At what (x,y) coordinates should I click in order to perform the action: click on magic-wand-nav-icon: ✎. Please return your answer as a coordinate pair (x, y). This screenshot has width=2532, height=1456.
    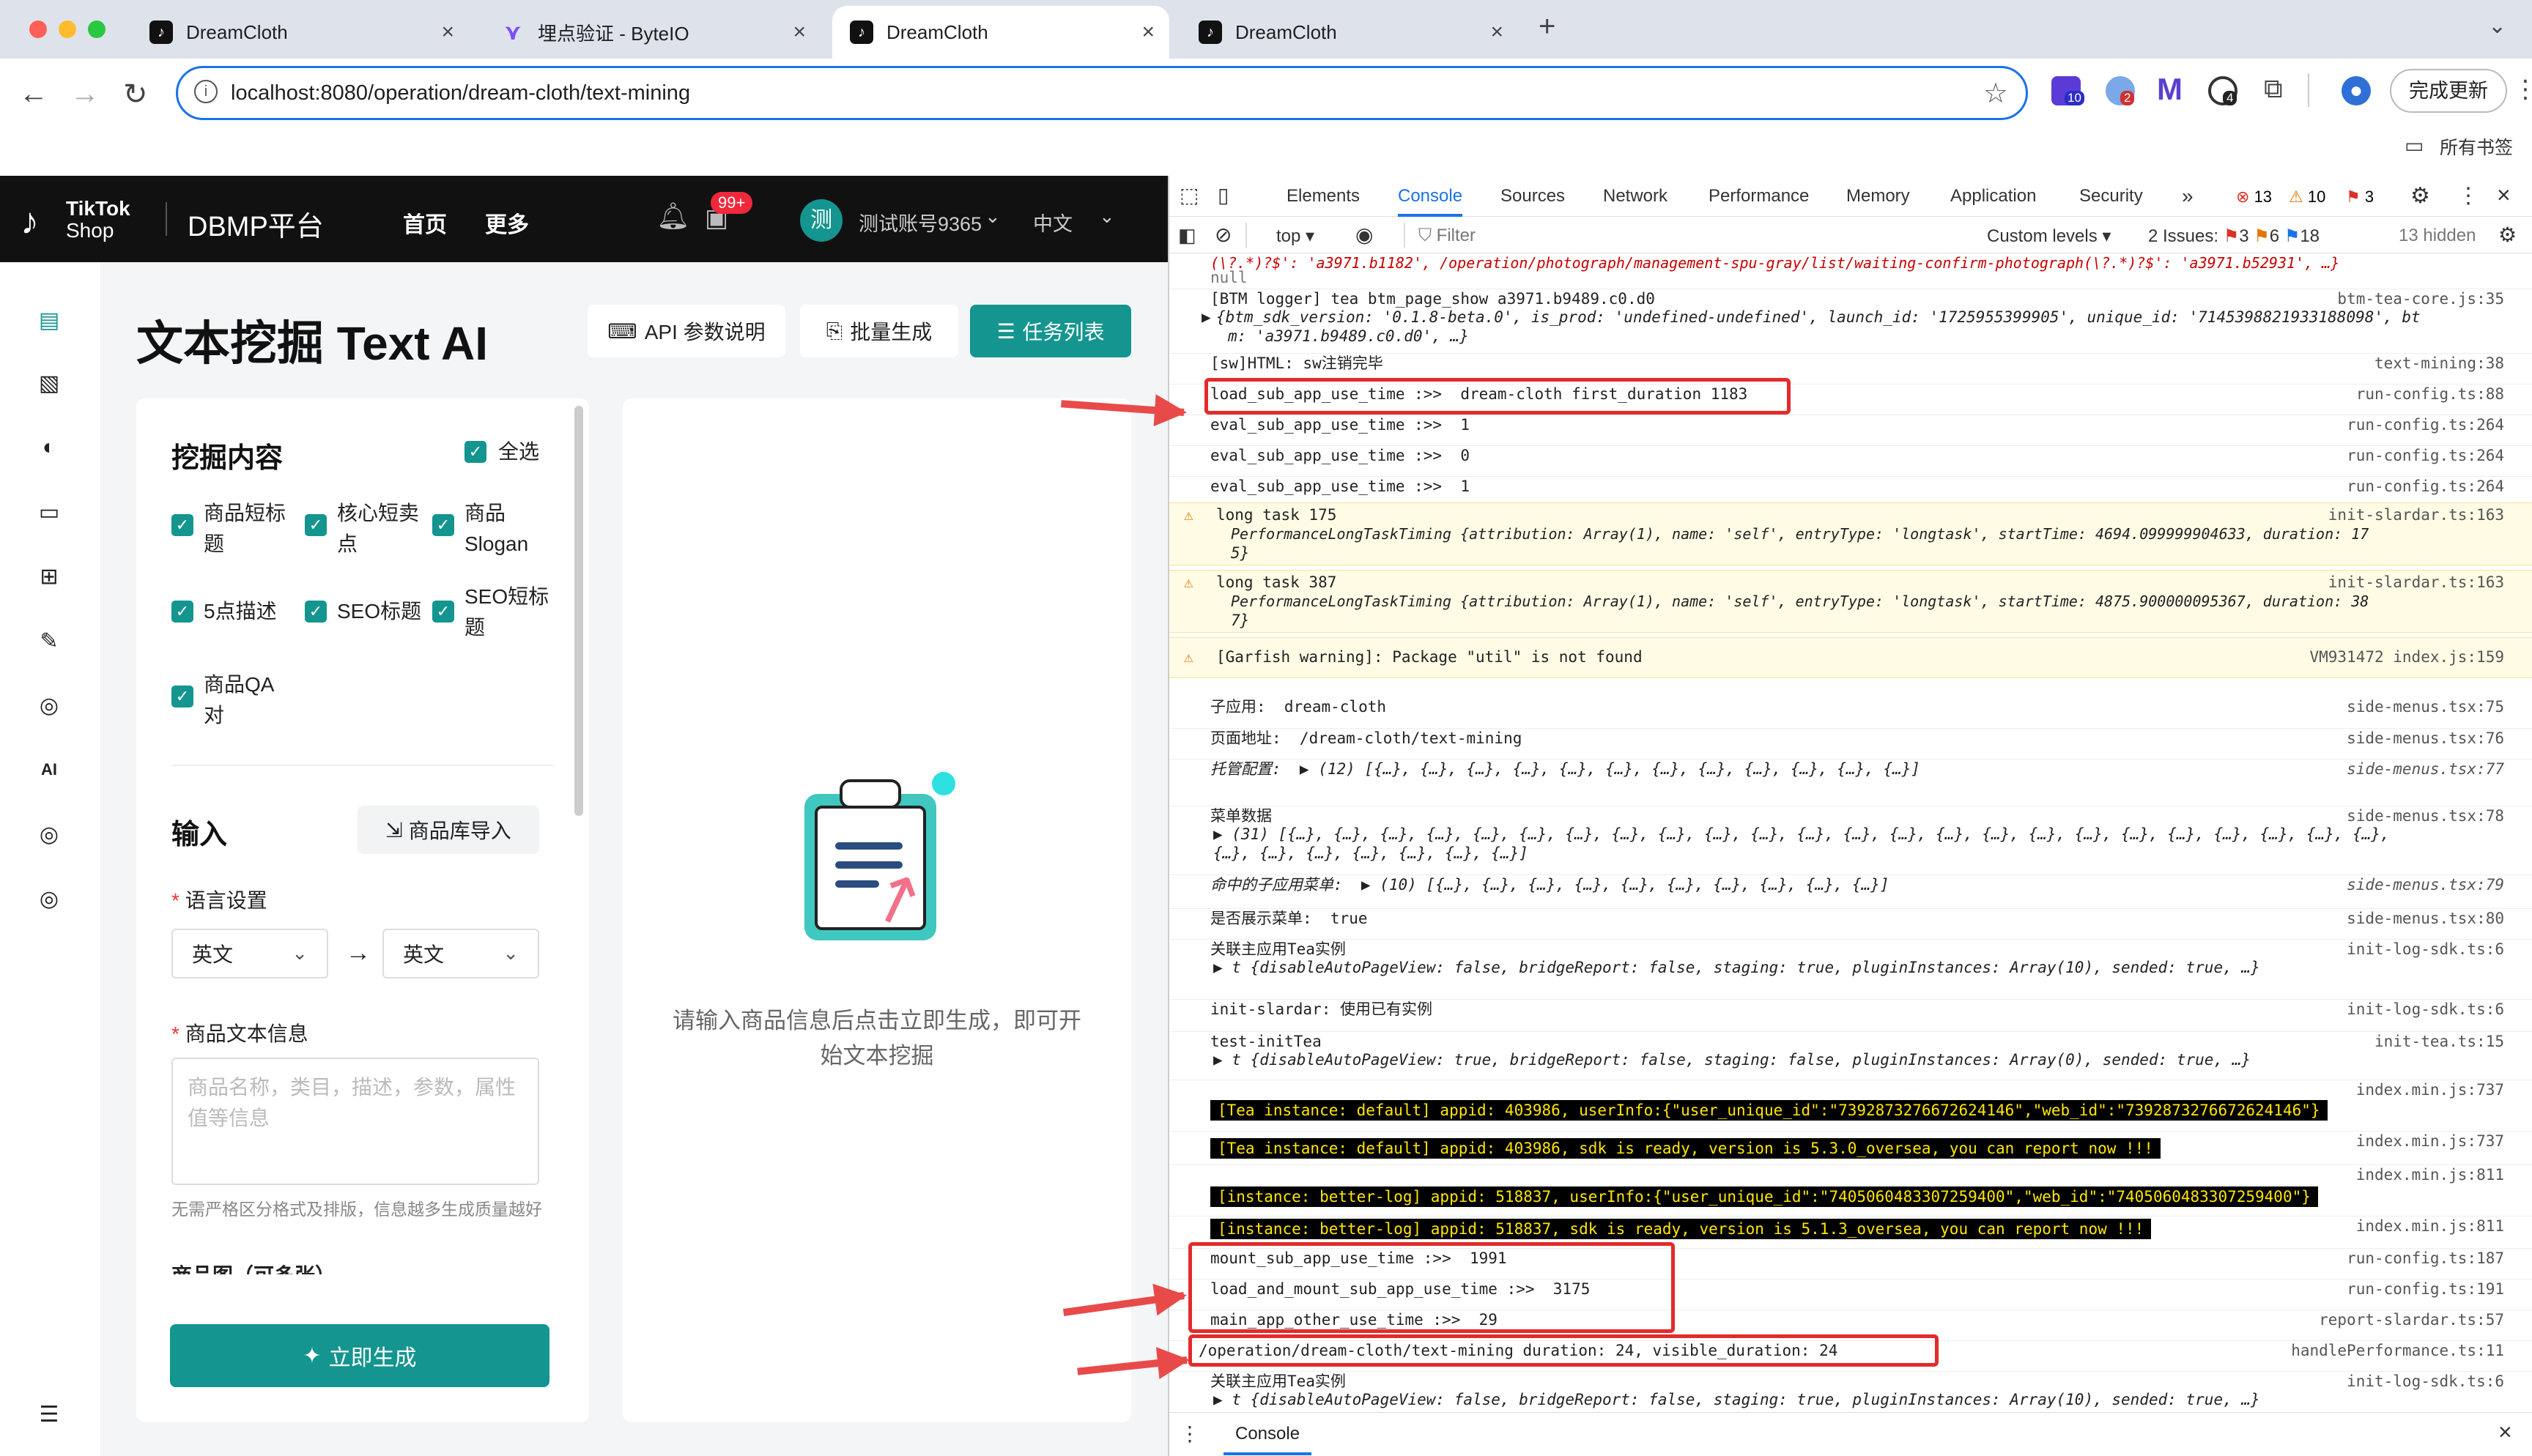
    Looking at the image, I should click on (49, 640).